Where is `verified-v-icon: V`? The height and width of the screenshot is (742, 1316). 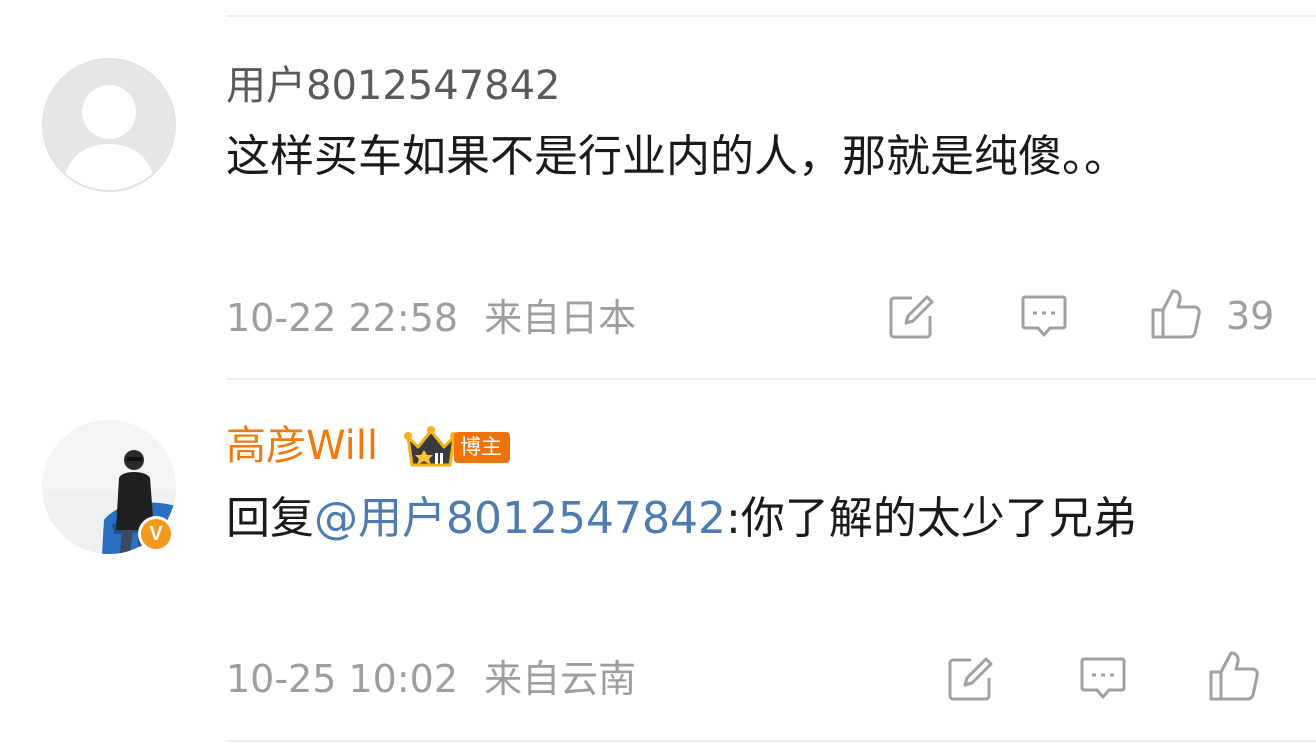 verified-v-icon: V is located at coordinates (156, 534).